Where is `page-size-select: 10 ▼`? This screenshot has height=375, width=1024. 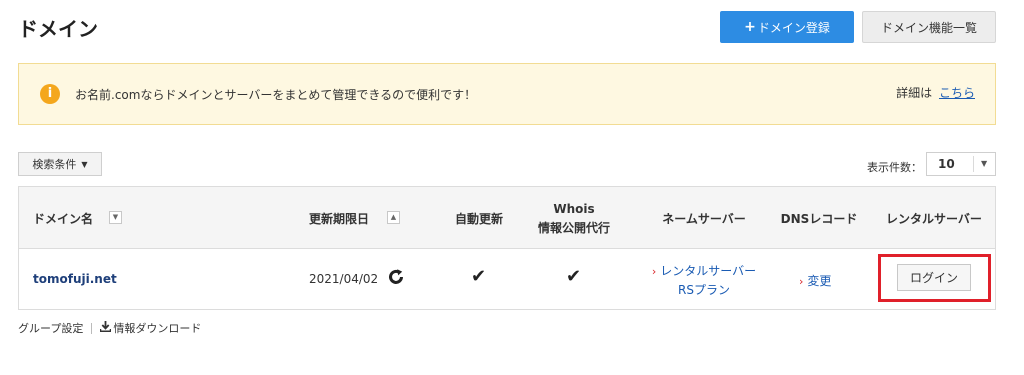 page-size-select: 10 ▼ is located at coordinates (961, 164).